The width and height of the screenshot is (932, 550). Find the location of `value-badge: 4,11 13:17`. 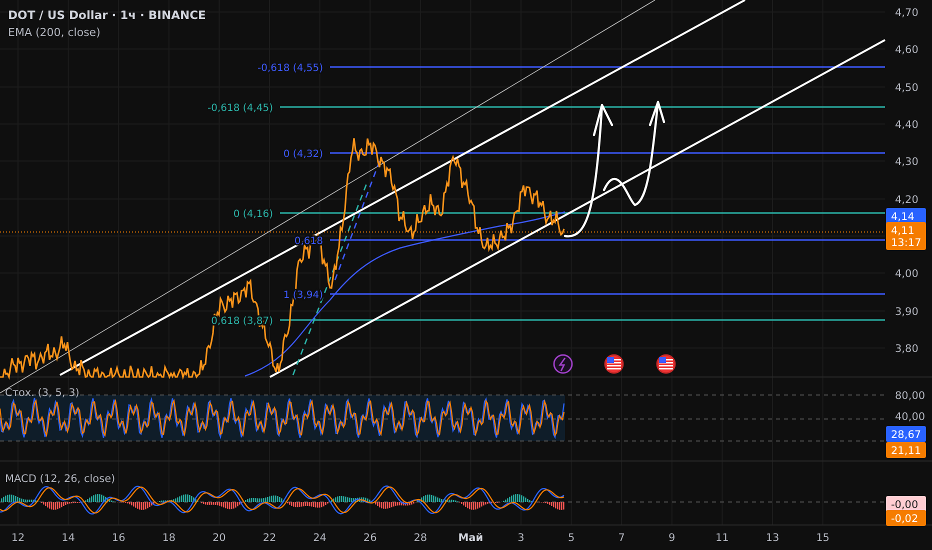

value-badge: 4,11 13:17 is located at coordinates (906, 236).